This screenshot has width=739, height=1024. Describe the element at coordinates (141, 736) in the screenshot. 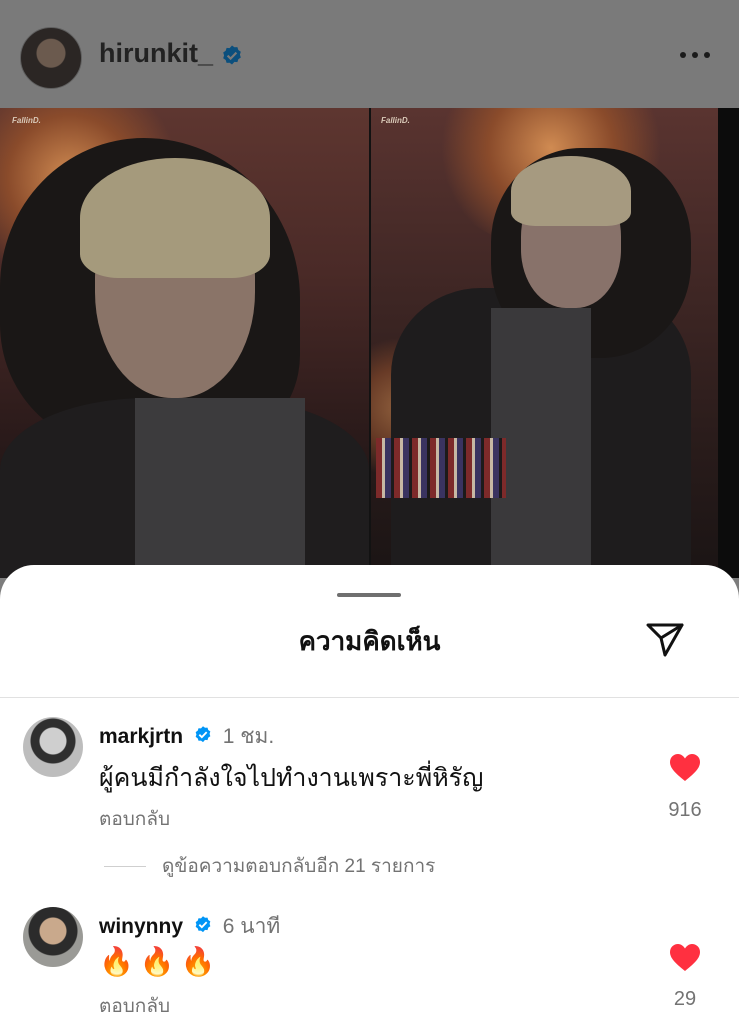

I see `comment-username: markjrtn` at that location.